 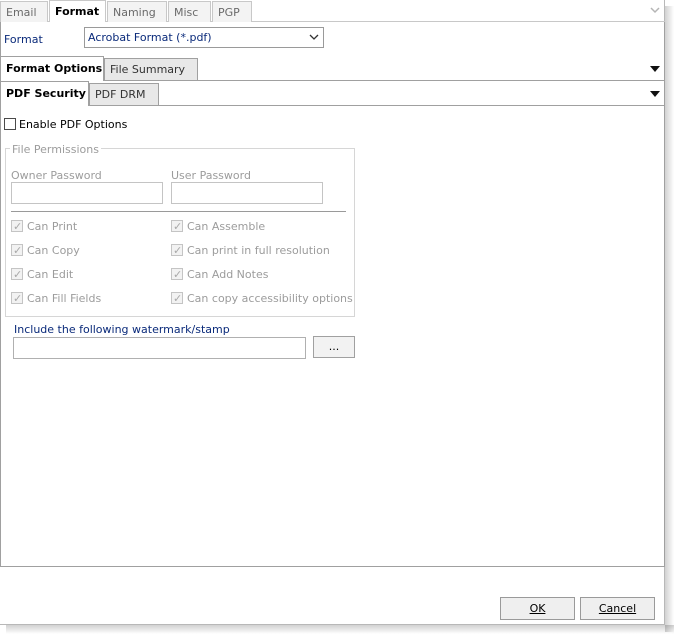 I want to click on cancel-button: Cancel, so click(x=617, y=608).